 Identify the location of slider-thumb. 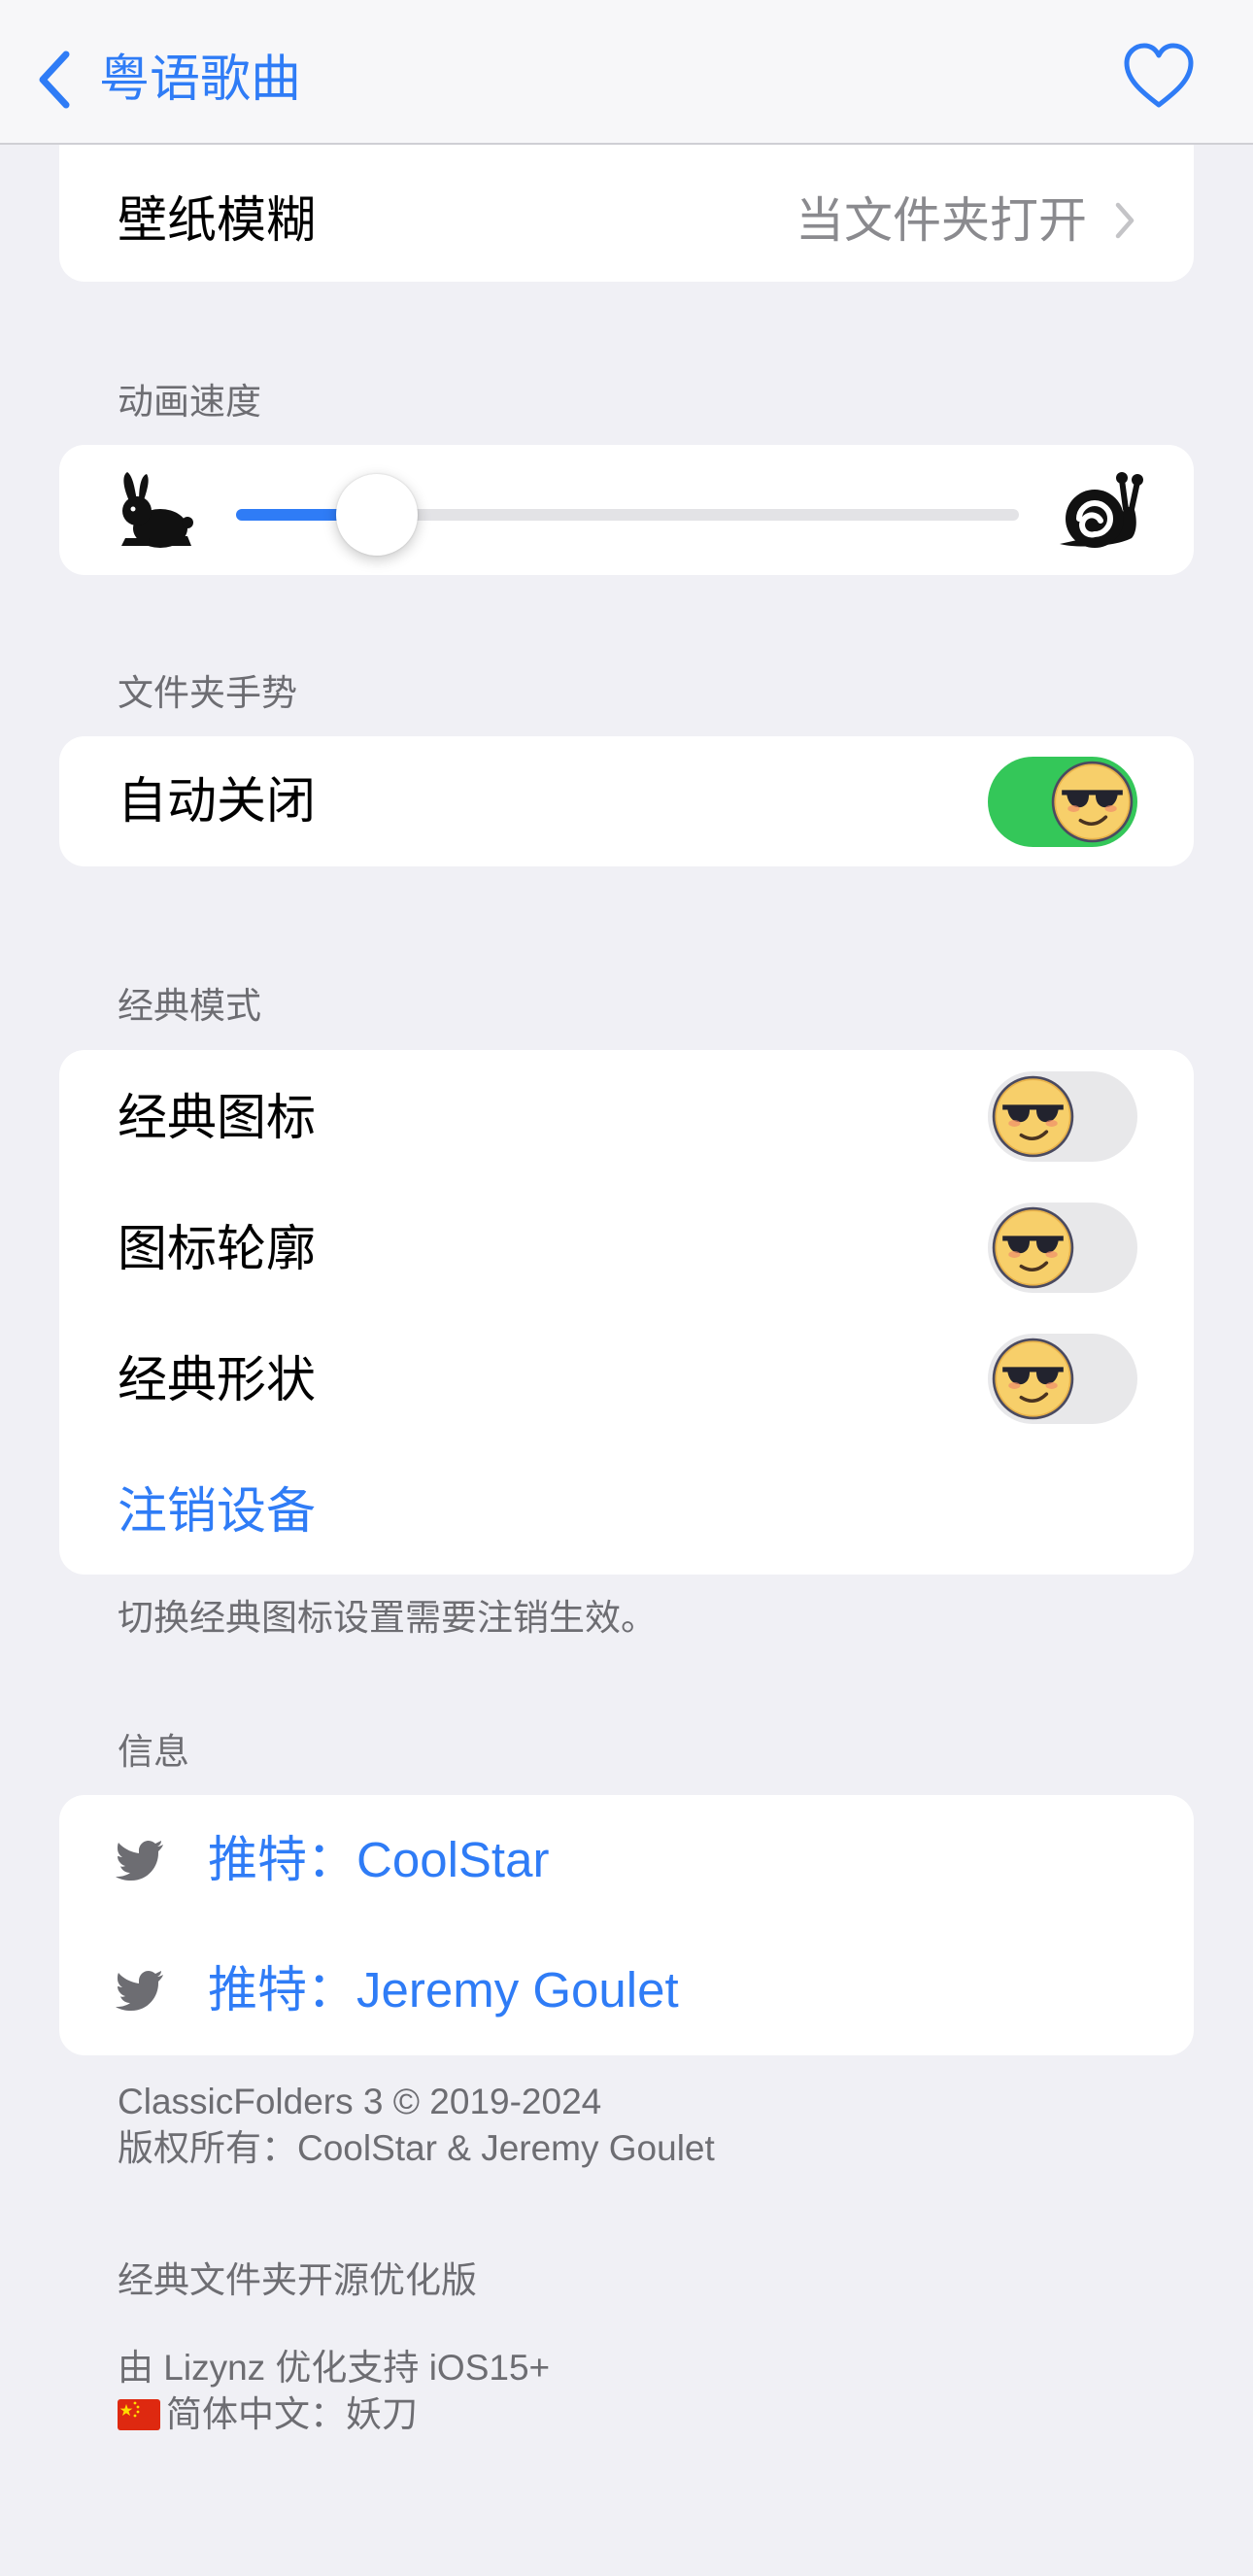
(378, 515).